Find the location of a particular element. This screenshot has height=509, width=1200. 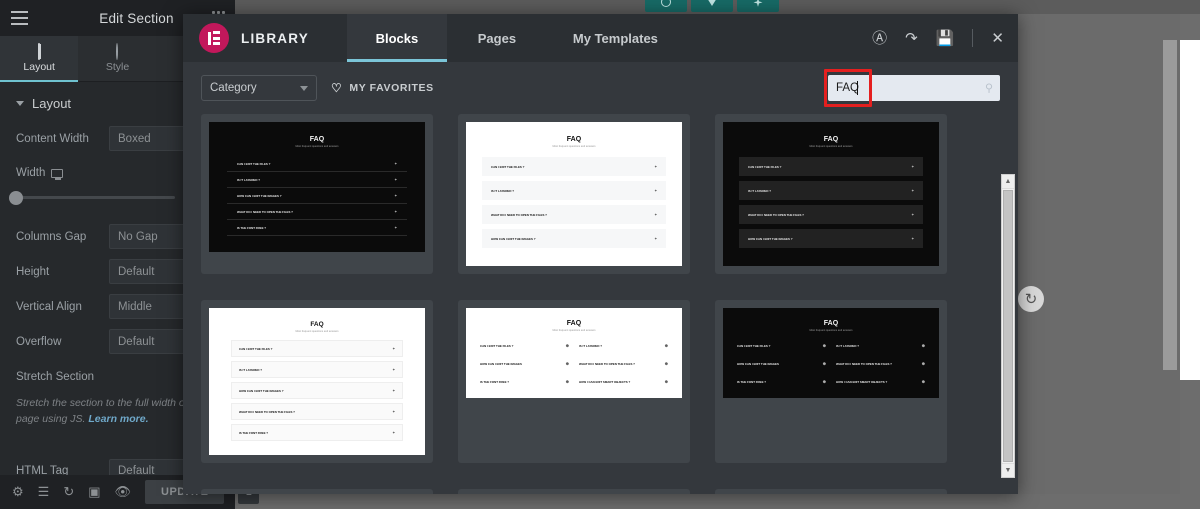

width-slider is located at coordinates (92, 197).